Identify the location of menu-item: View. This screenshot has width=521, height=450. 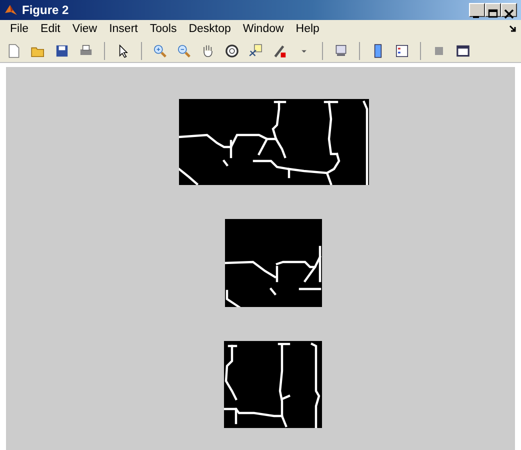
(85, 29).